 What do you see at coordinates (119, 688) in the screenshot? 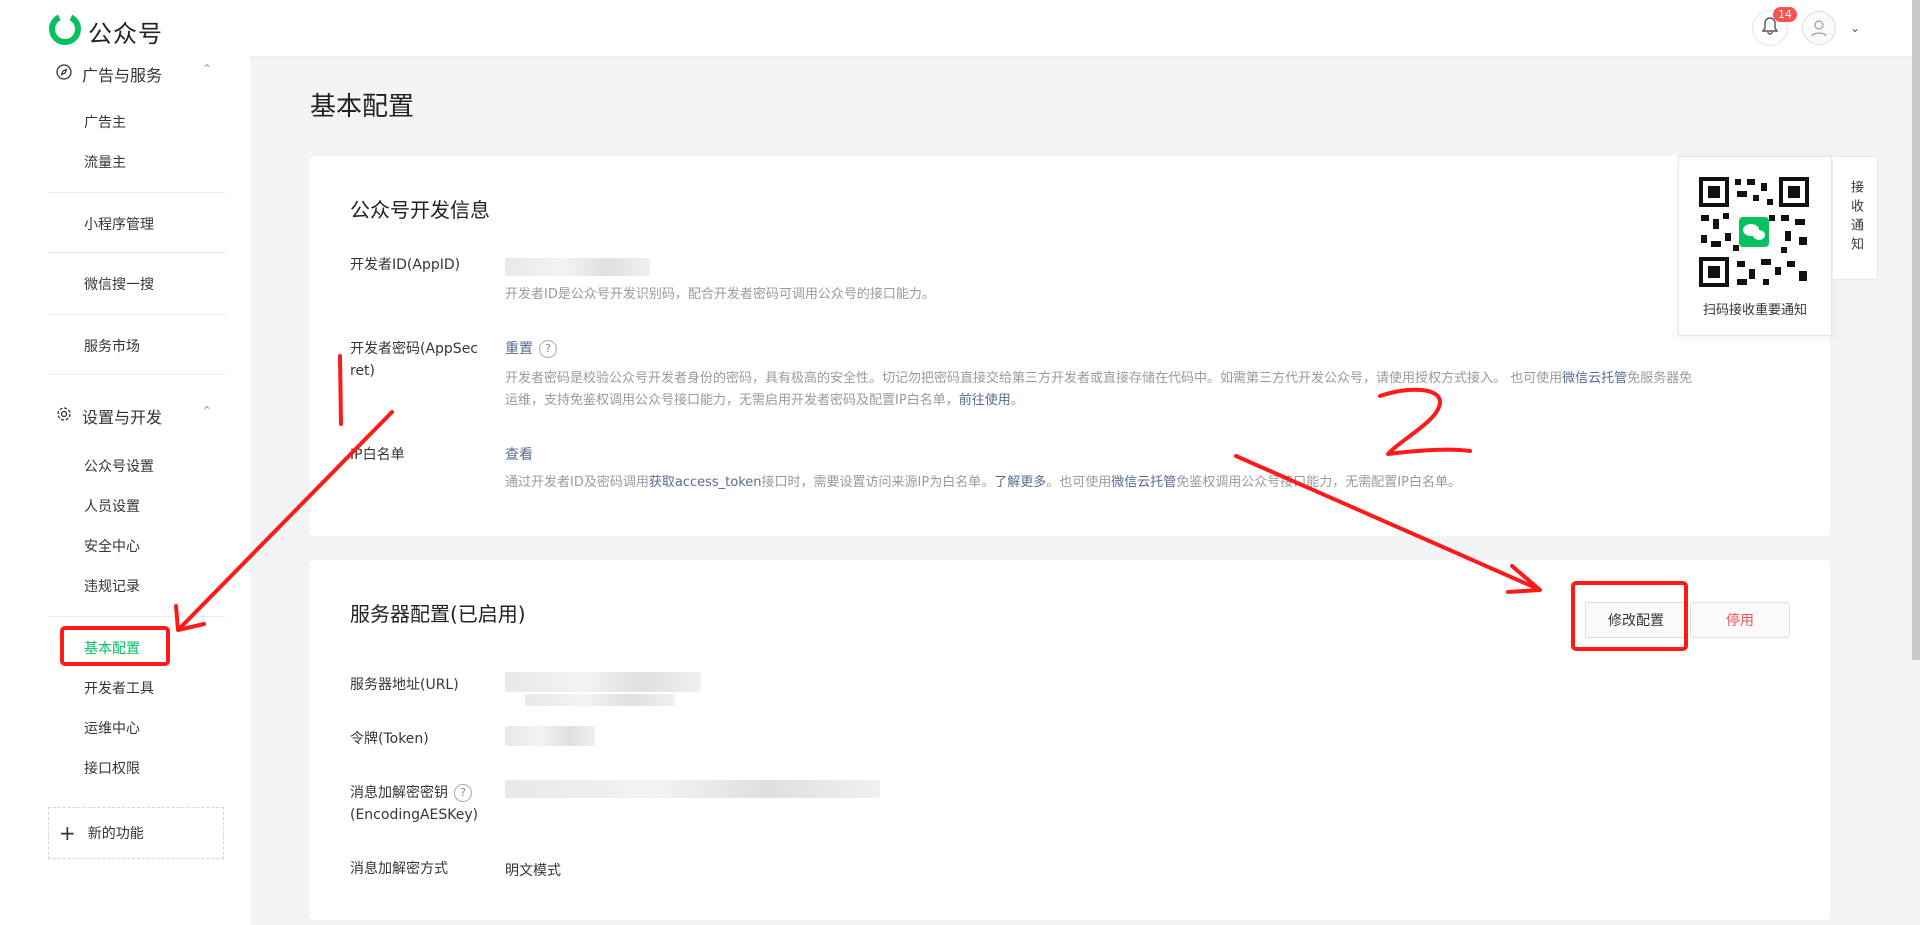
I see `sidebar-item-dev-tools: 开发者工具` at bounding box center [119, 688].